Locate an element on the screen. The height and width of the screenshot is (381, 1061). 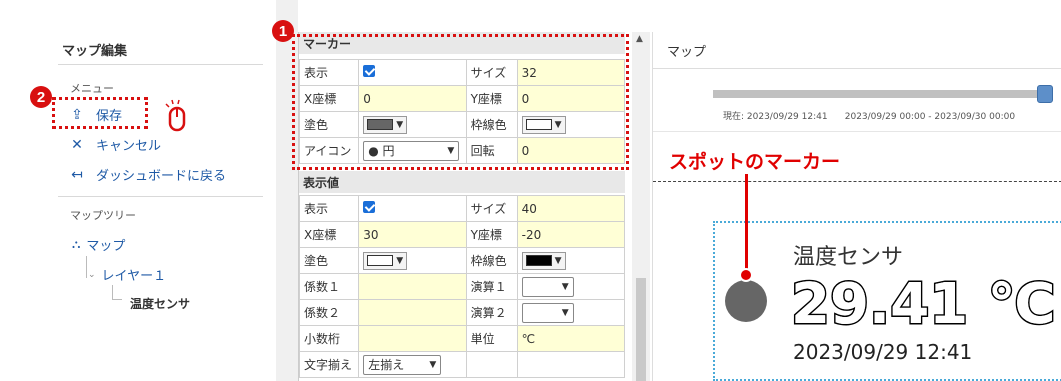
dv-align-cell: 左揃え ▼ is located at coordinates (412, 364).